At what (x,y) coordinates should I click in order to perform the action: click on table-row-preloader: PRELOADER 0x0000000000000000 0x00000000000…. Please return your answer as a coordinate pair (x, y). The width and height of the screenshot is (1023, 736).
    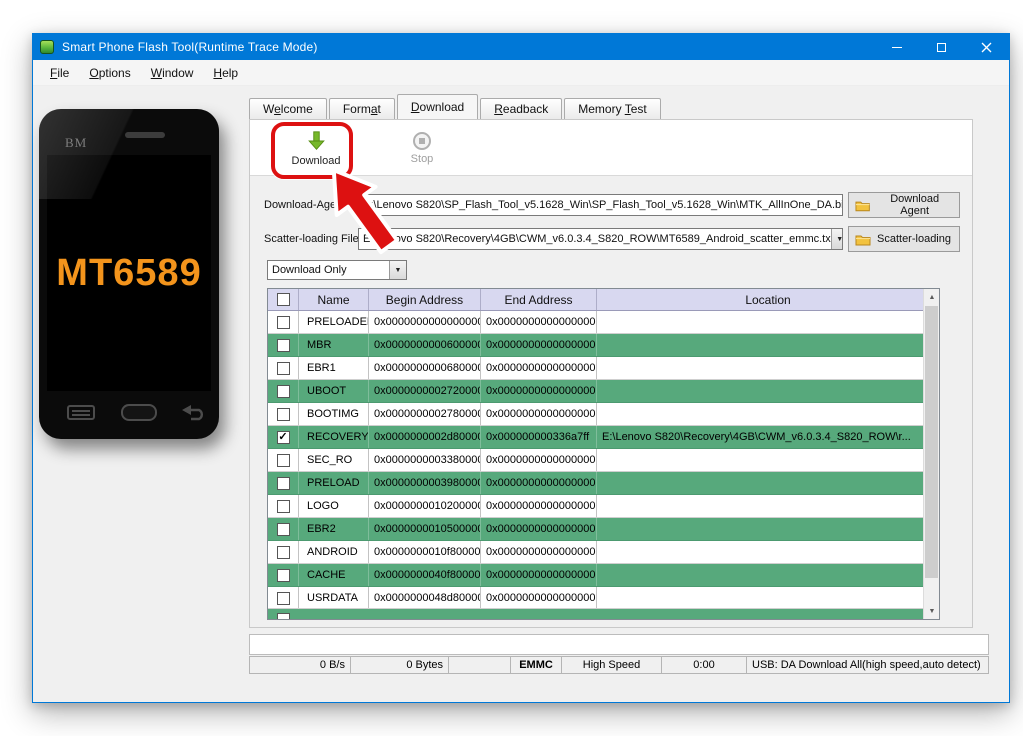
    Looking at the image, I should click on (603, 322).